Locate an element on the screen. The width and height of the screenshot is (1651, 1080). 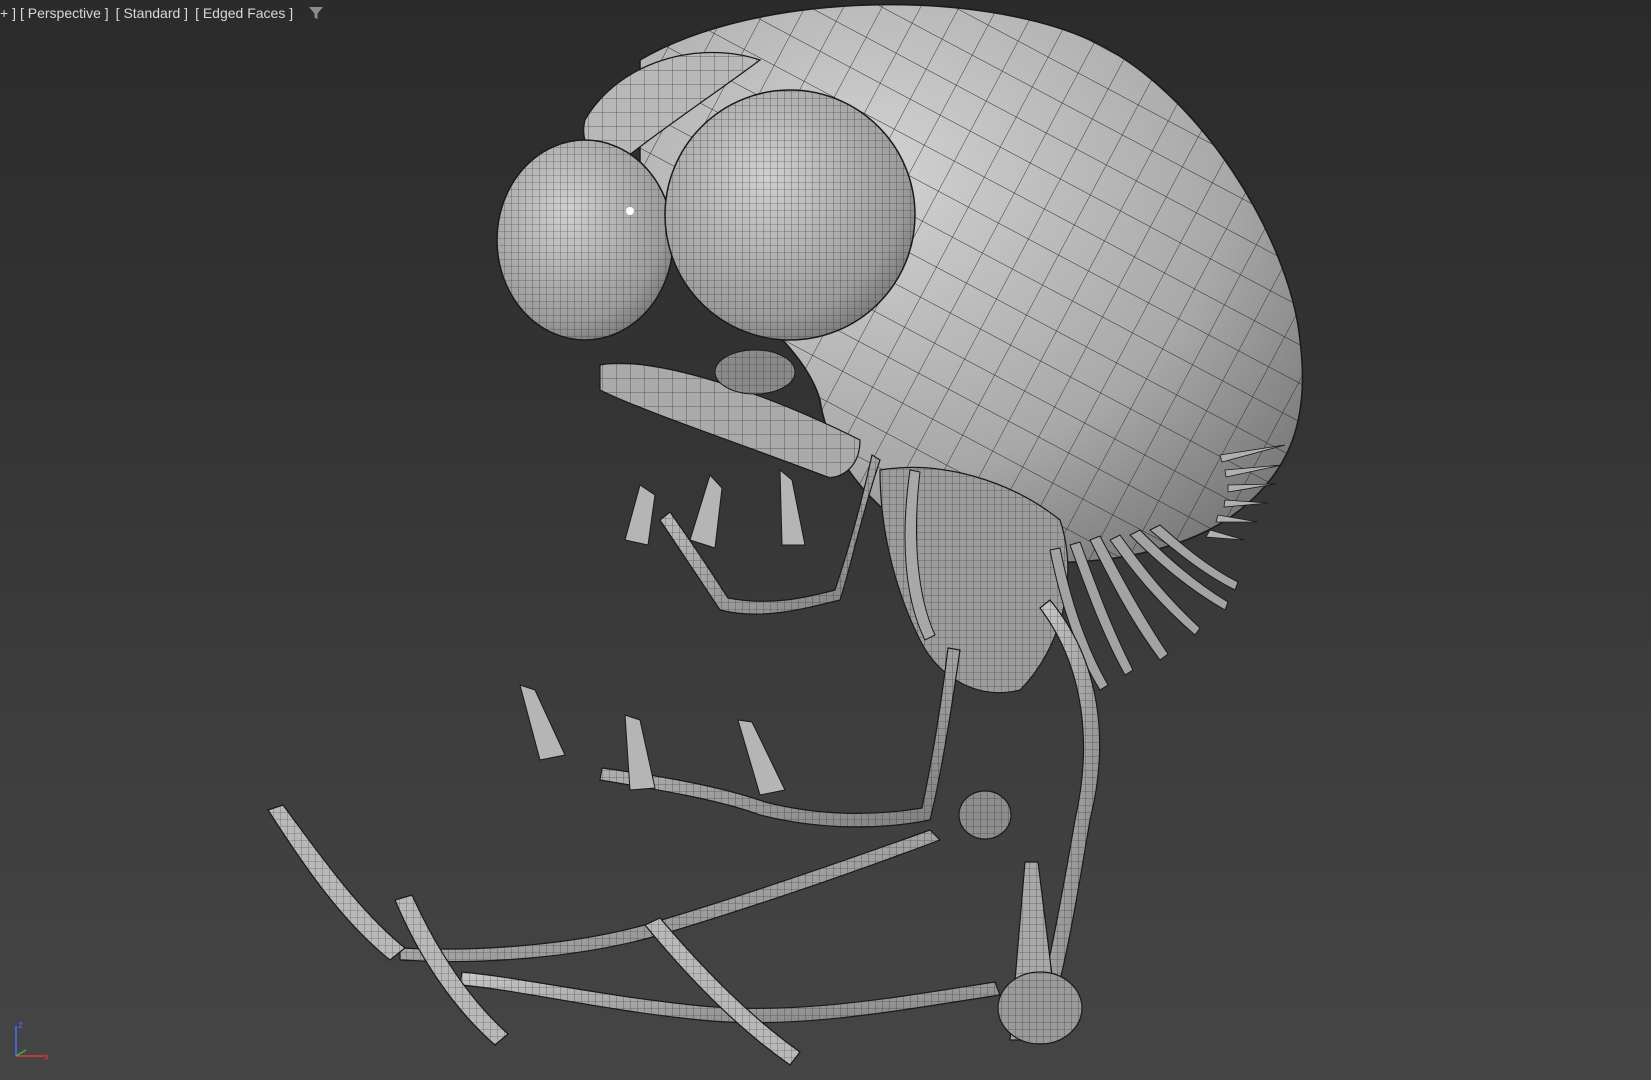
viewport-display-mode-menu: [ Edged Faces ] is located at coordinates (244, 13).